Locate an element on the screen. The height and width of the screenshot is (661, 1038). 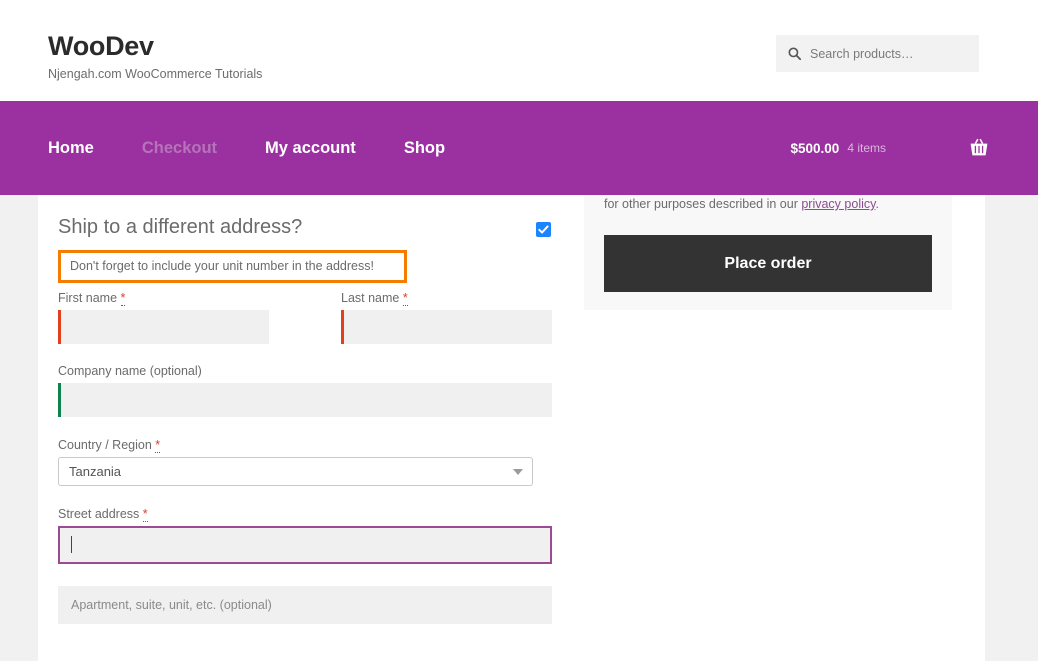
country-selected-value: Tanzania is located at coordinates (95, 471).